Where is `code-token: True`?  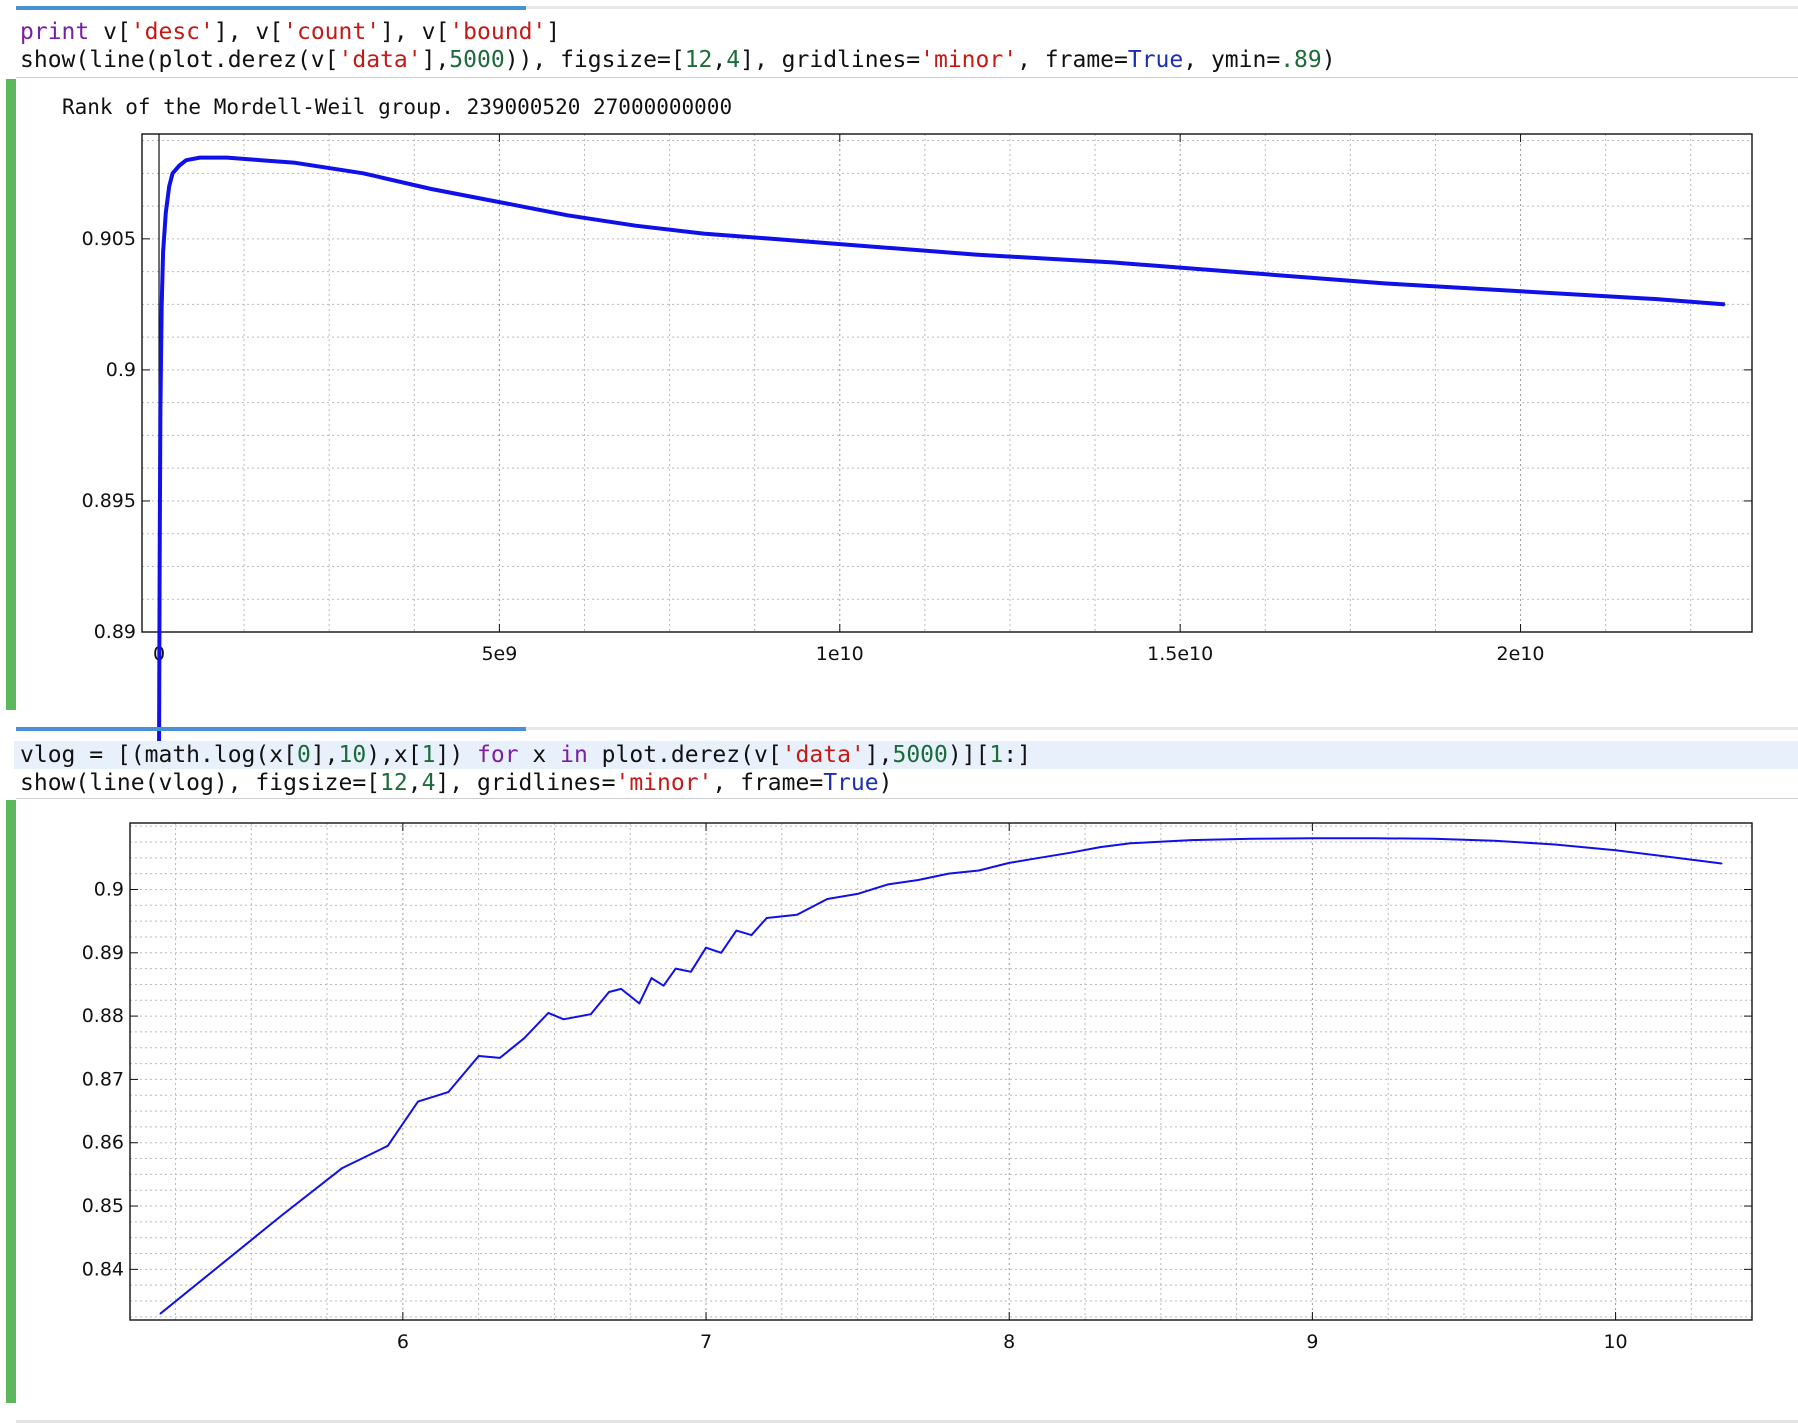 code-token: True is located at coordinates (851, 783).